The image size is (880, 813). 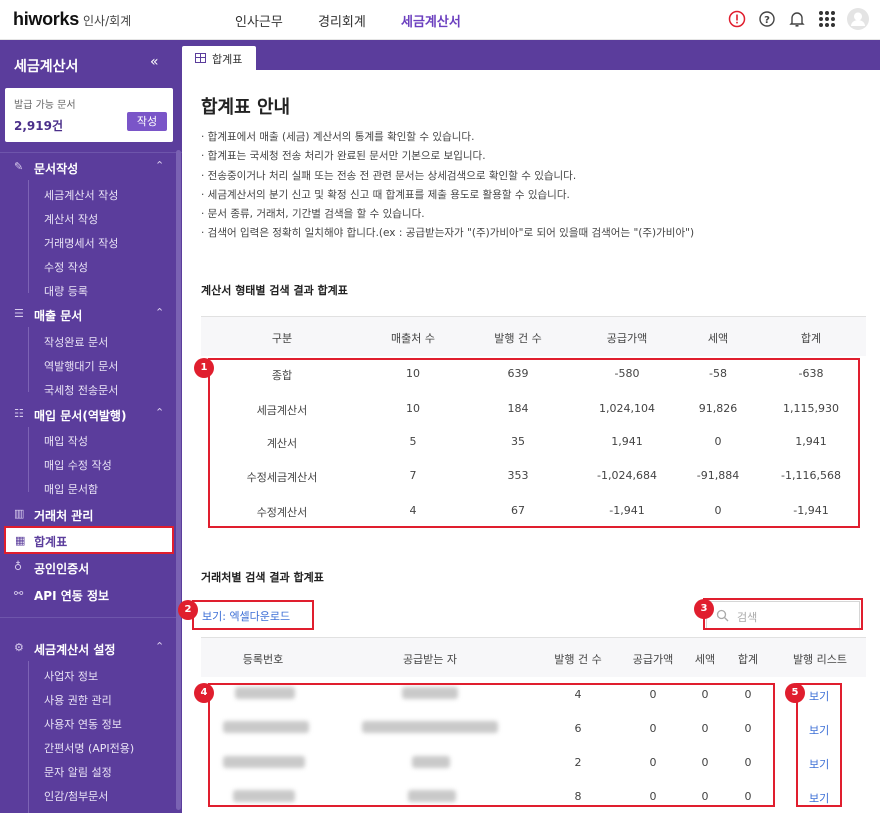 I want to click on sidebar-item-api: ⚯ API 연동 정보, so click(x=91, y=595).